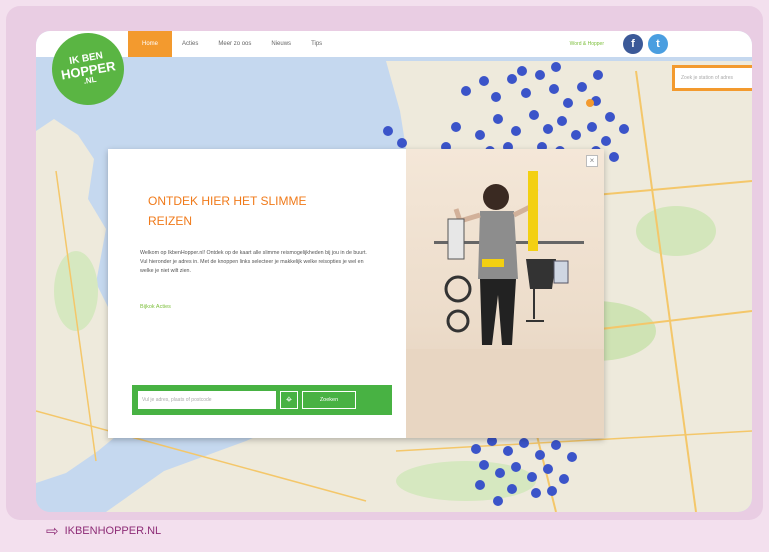 The image size is (769, 552). What do you see at coordinates (234, 44) in the screenshot?
I see `nav-tab-meer: Meer zo oos` at bounding box center [234, 44].